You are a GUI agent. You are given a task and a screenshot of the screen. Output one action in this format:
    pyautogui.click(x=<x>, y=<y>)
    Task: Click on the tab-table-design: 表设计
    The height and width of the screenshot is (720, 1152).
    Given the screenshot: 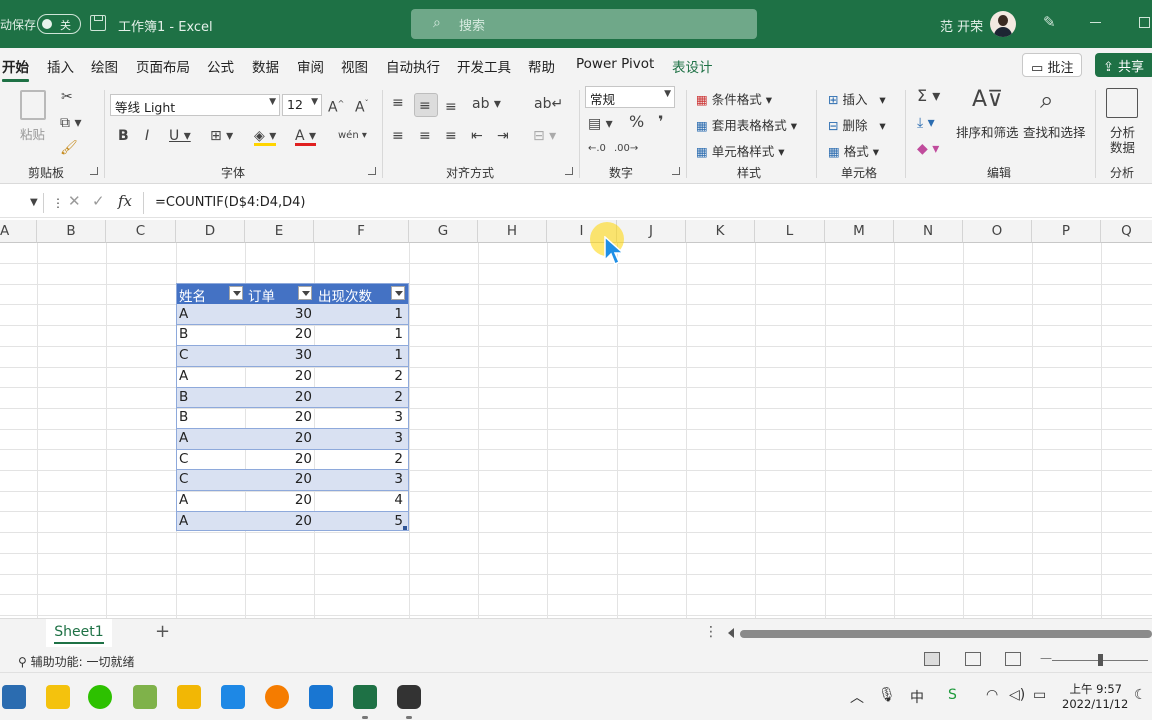 What is the action you would take?
    pyautogui.click(x=692, y=66)
    